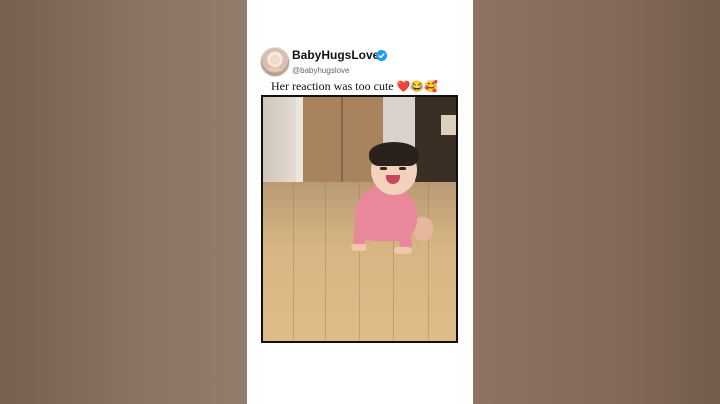  I want to click on avatar, so click(275, 62).